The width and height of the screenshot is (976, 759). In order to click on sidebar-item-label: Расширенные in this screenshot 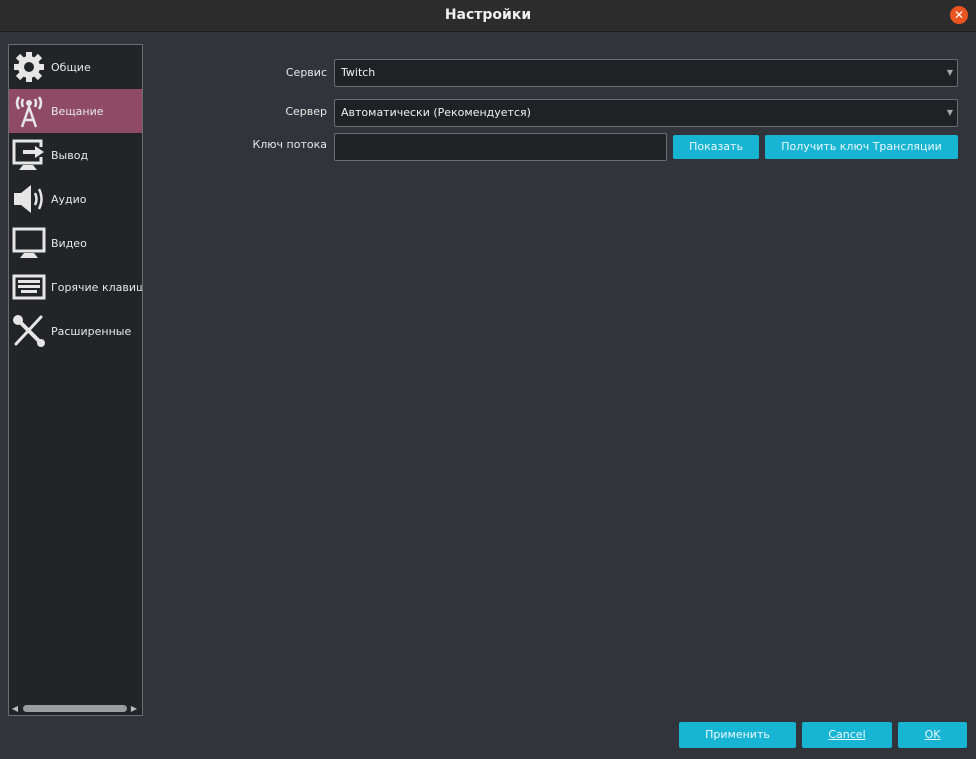, I will do `click(91, 331)`.